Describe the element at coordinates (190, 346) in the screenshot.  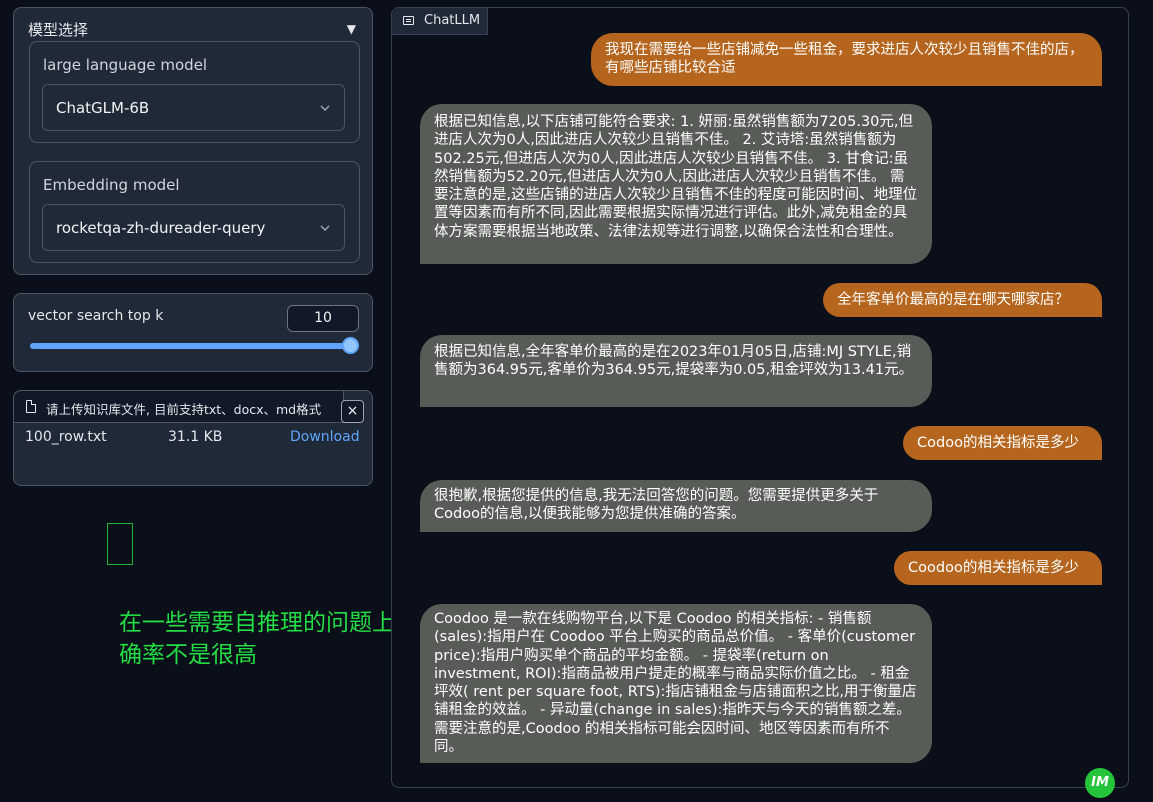
I see `topk-slider-track` at that location.